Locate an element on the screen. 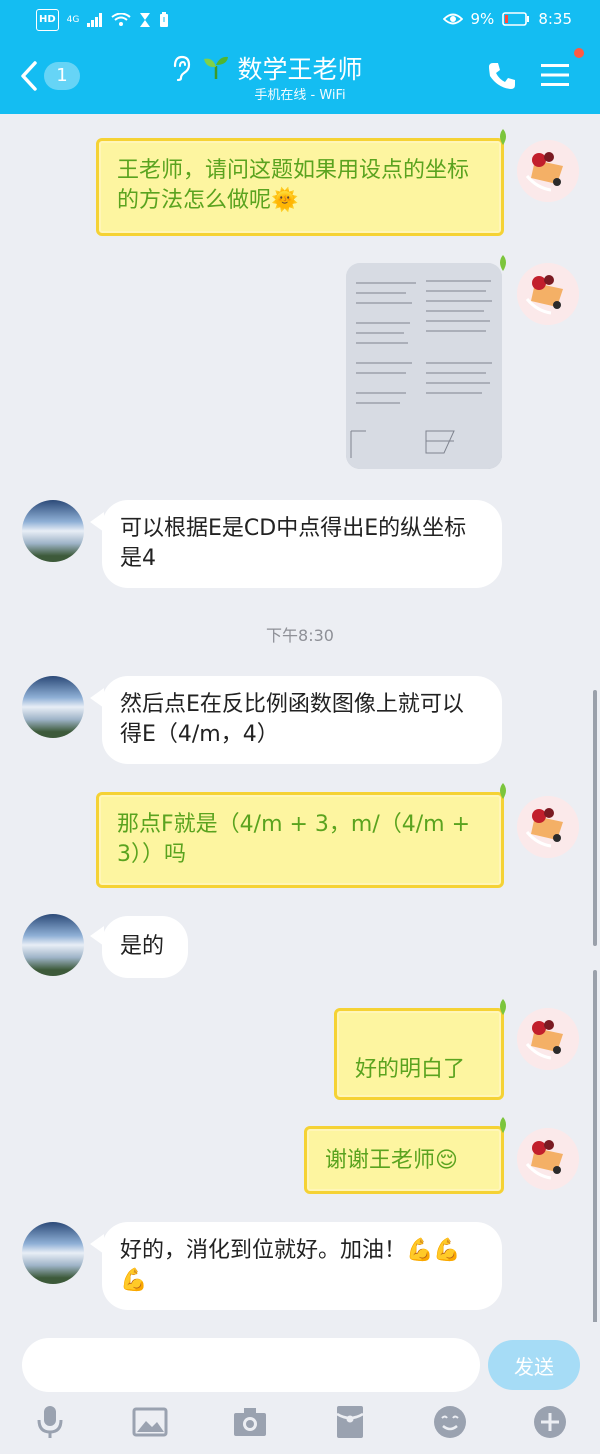  hd-badge: HD is located at coordinates (47, 20).